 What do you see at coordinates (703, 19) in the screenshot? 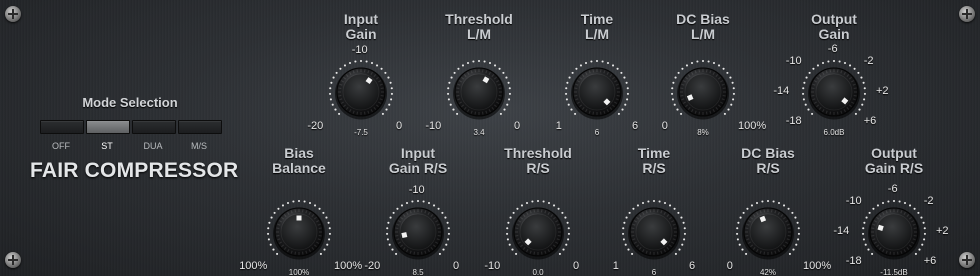
I see `dc-bias-lm-title-line: DC Bias` at bounding box center [703, 19].